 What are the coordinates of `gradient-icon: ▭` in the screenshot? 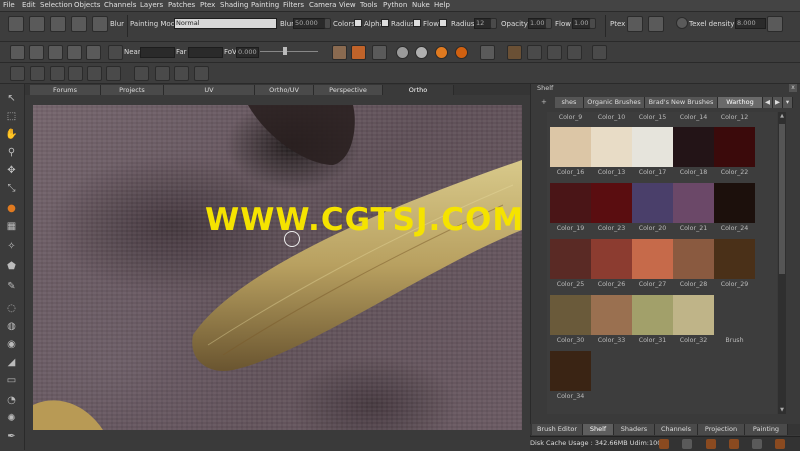 It's located at (11, 380).